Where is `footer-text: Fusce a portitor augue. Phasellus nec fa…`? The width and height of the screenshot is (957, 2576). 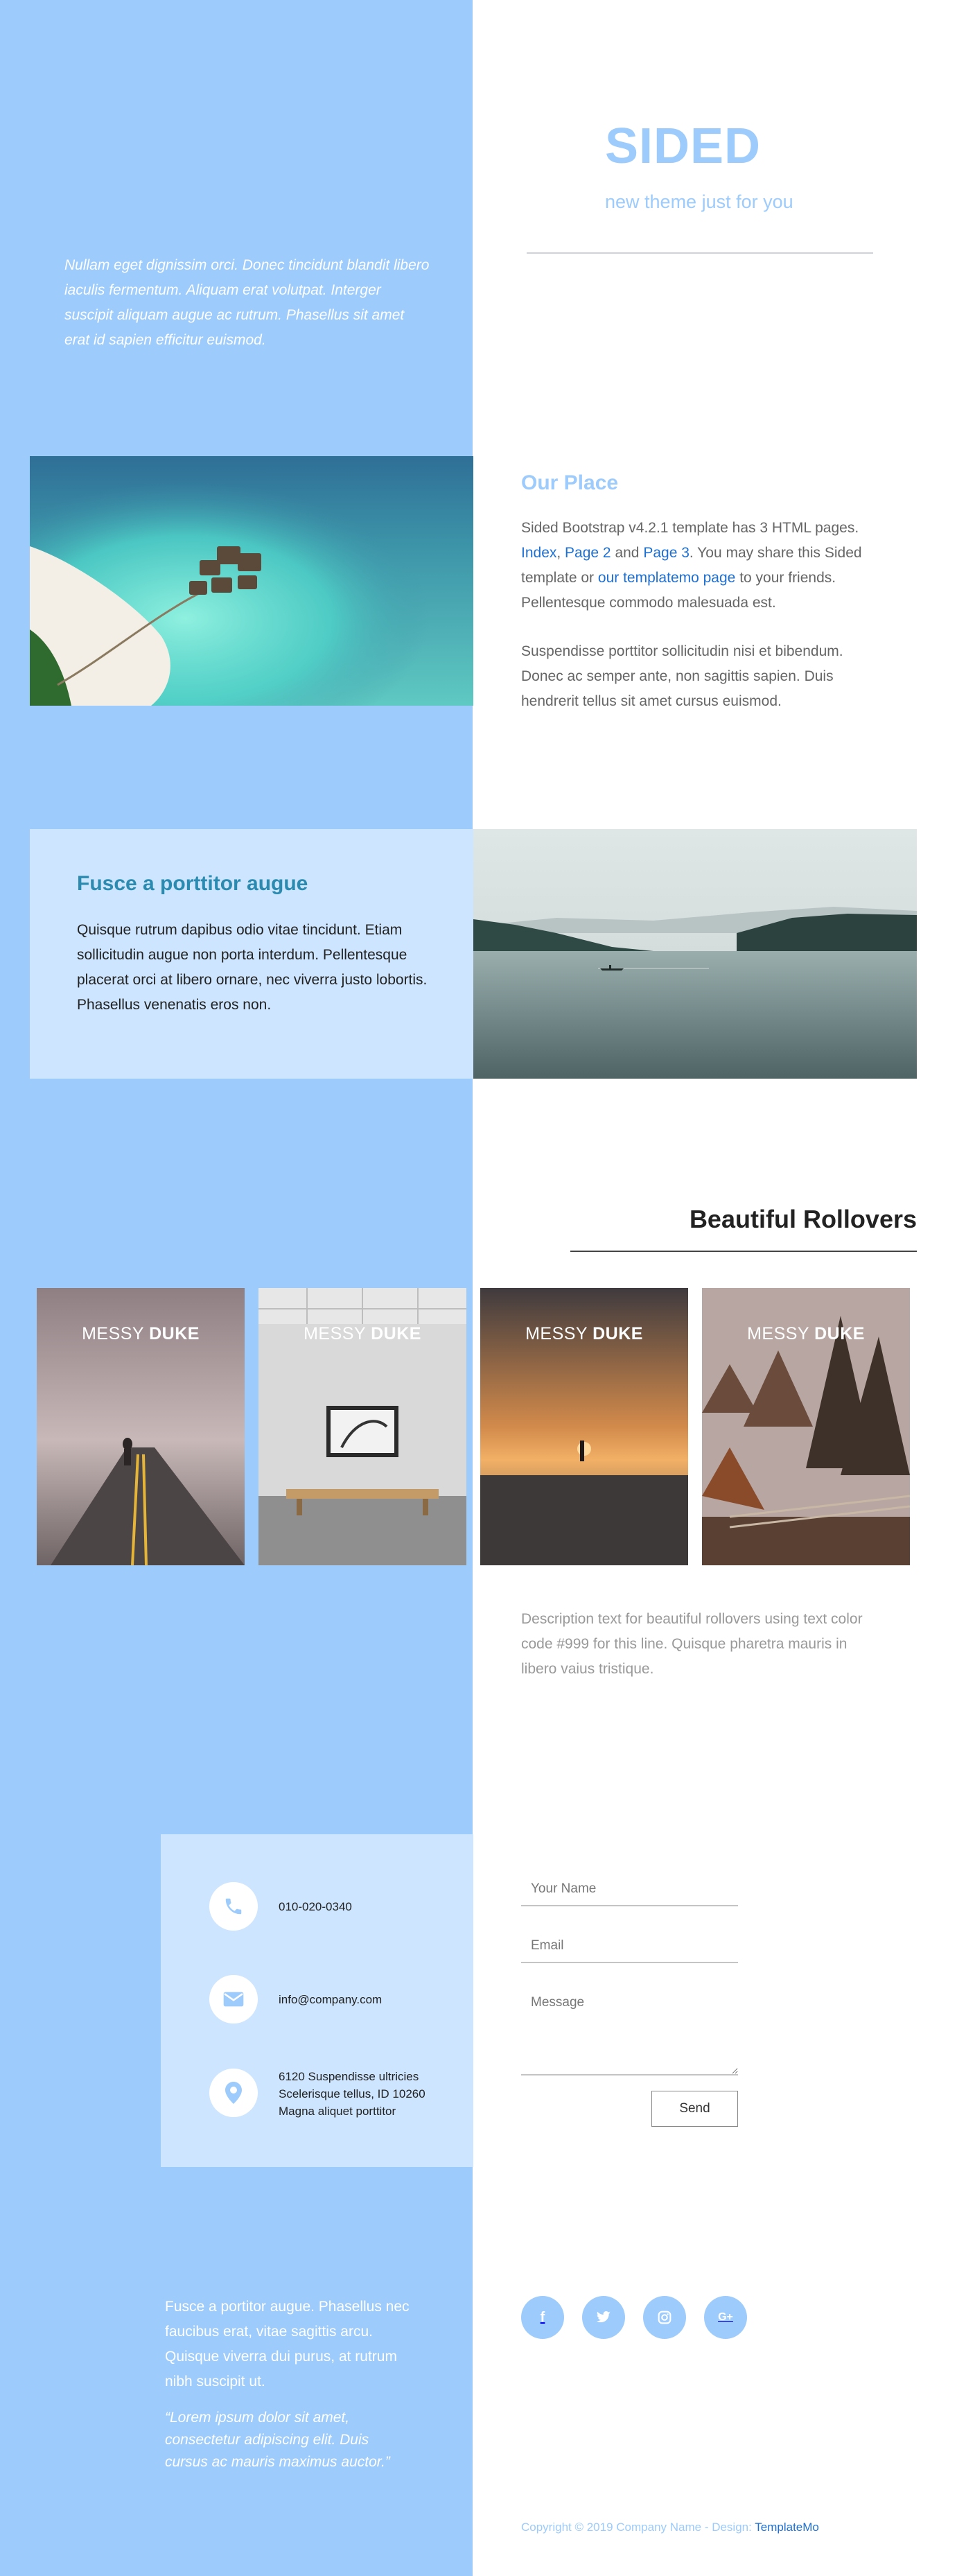 footer-text: Fusce a portitor augue. Phasellus nec fa… is located at coordinates (288, 2344).